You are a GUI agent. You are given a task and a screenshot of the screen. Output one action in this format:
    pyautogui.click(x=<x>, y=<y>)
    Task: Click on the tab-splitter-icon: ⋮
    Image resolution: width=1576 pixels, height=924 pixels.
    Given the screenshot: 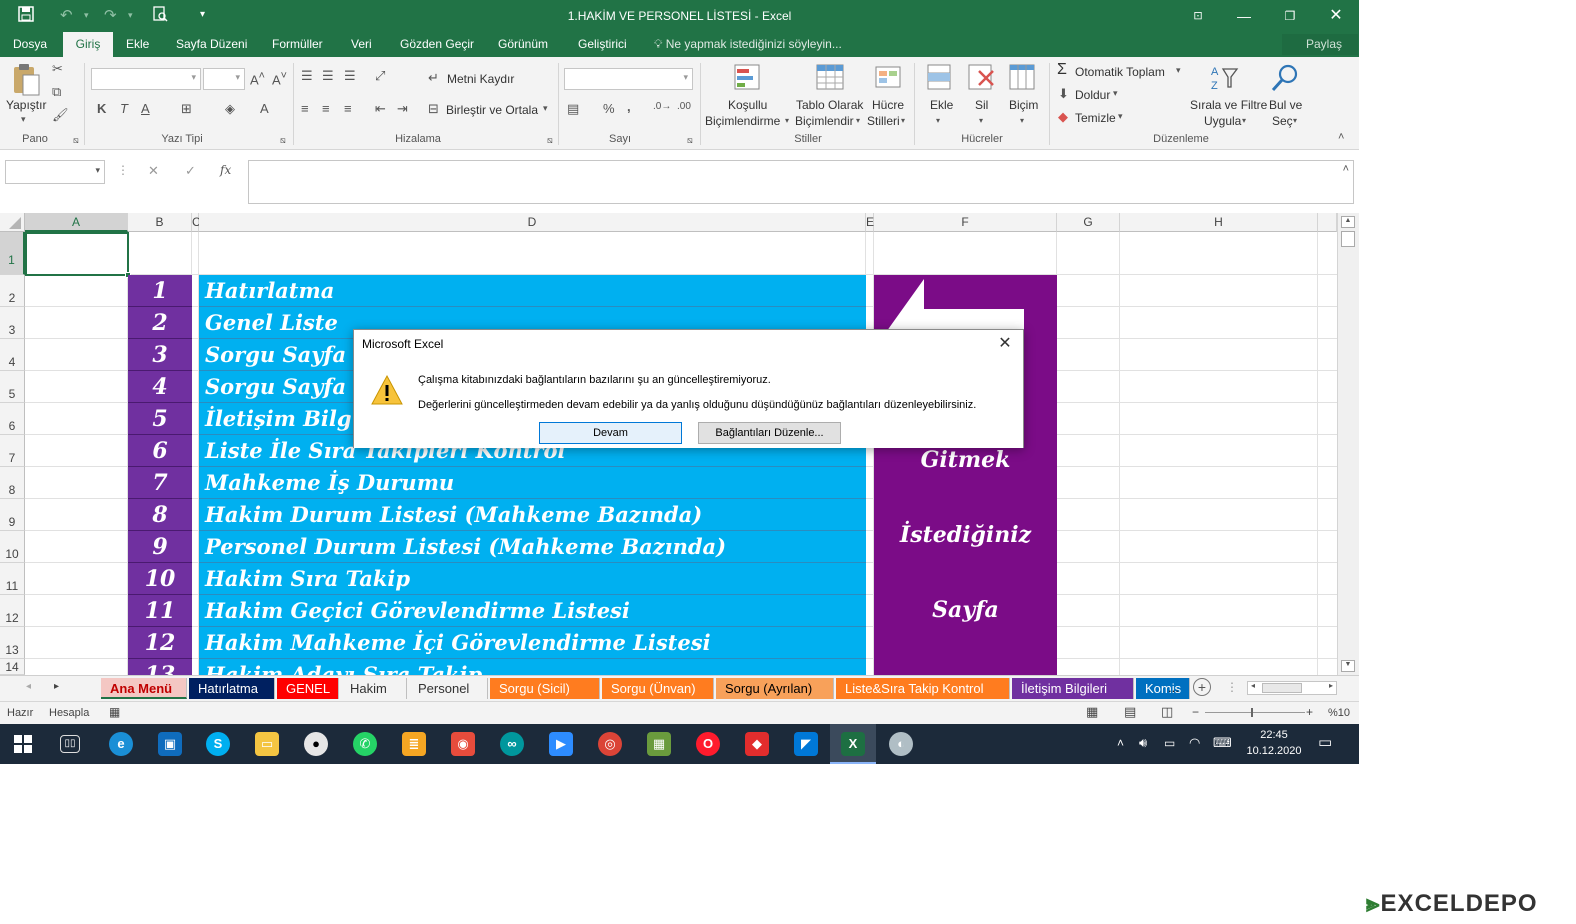 What is the action you would take?
    pyautogui.click(x=1232, y=687)
    